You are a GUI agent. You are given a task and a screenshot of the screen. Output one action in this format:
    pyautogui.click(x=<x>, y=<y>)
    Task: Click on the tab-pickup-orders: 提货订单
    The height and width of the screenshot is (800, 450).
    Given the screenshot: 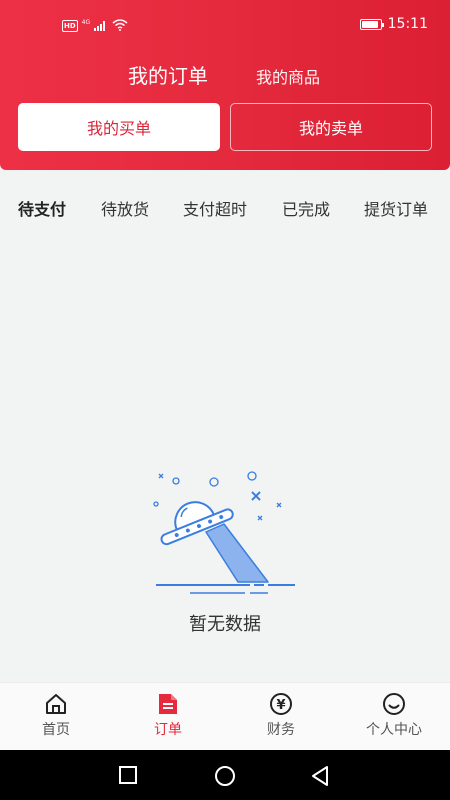 What is the action you would take?
    pyautogui.click(x=396, y=208)
    